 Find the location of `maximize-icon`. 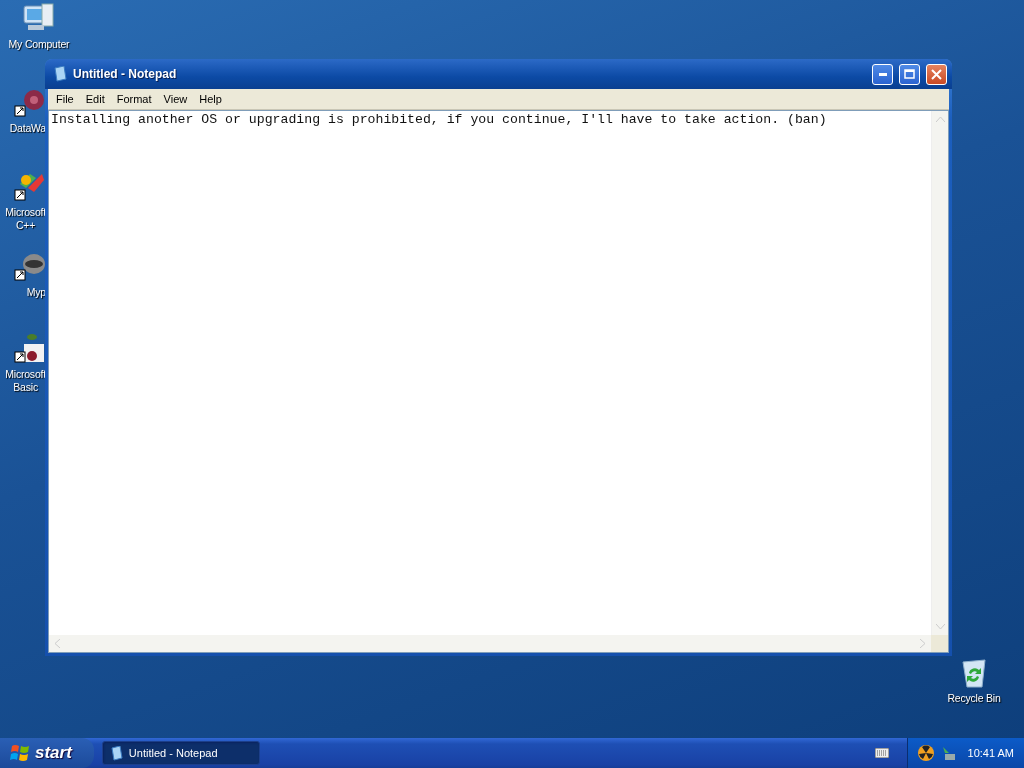

maximize-icon is located at coordinates (909, 74).